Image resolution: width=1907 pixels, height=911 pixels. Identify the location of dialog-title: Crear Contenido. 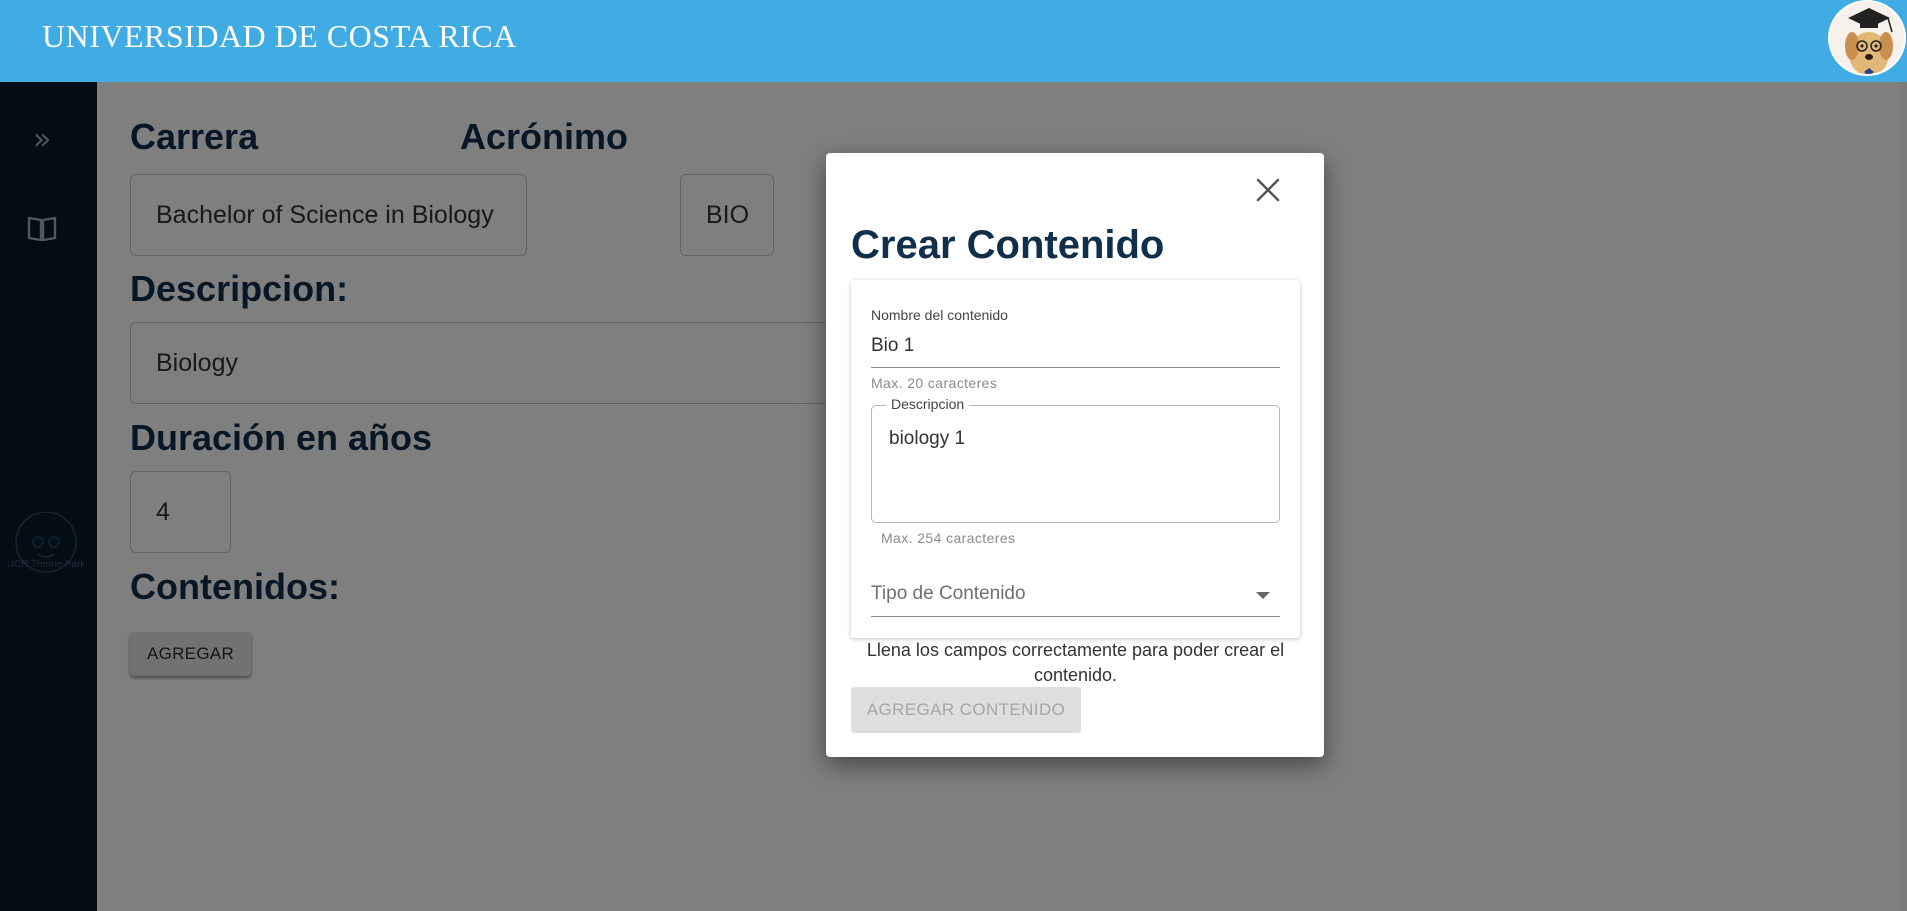
(1008, 245).